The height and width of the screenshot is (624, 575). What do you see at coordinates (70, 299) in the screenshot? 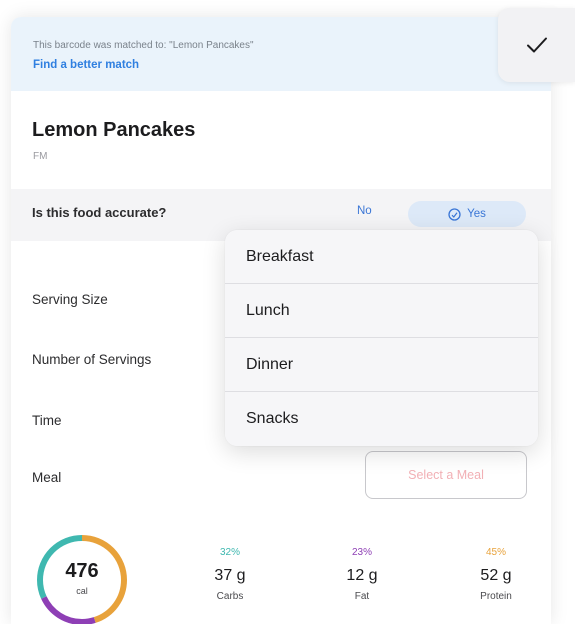
I see `serving-size-label: Serving Size` at bounding box center [70, 299].